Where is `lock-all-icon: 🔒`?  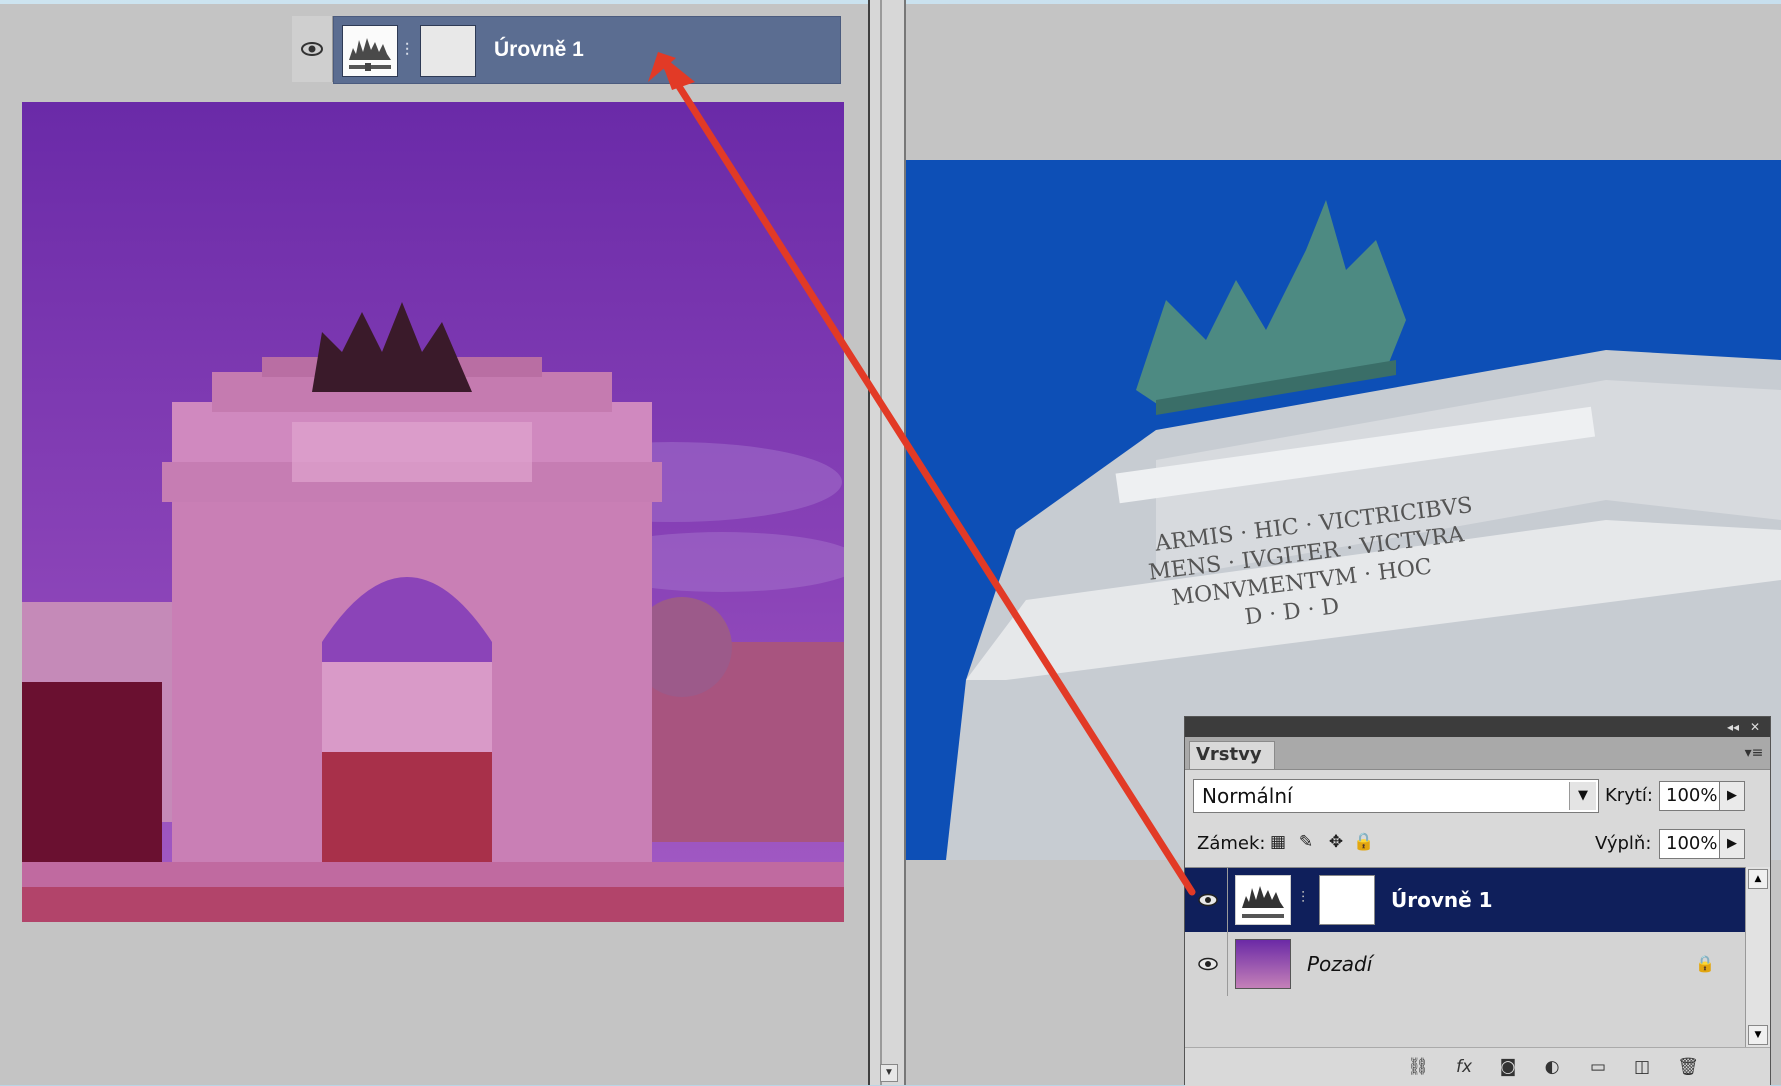 lock-all-icon: 🔒 is located at coordinates (1364, 842).